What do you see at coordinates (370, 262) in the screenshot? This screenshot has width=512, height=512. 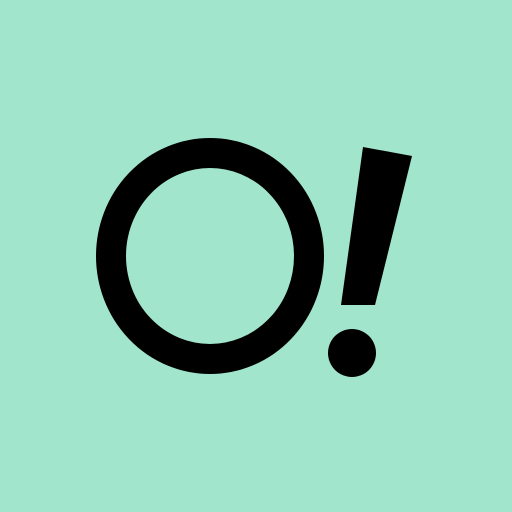 I see `exclamation-mark` at bounding box center [370, 262].